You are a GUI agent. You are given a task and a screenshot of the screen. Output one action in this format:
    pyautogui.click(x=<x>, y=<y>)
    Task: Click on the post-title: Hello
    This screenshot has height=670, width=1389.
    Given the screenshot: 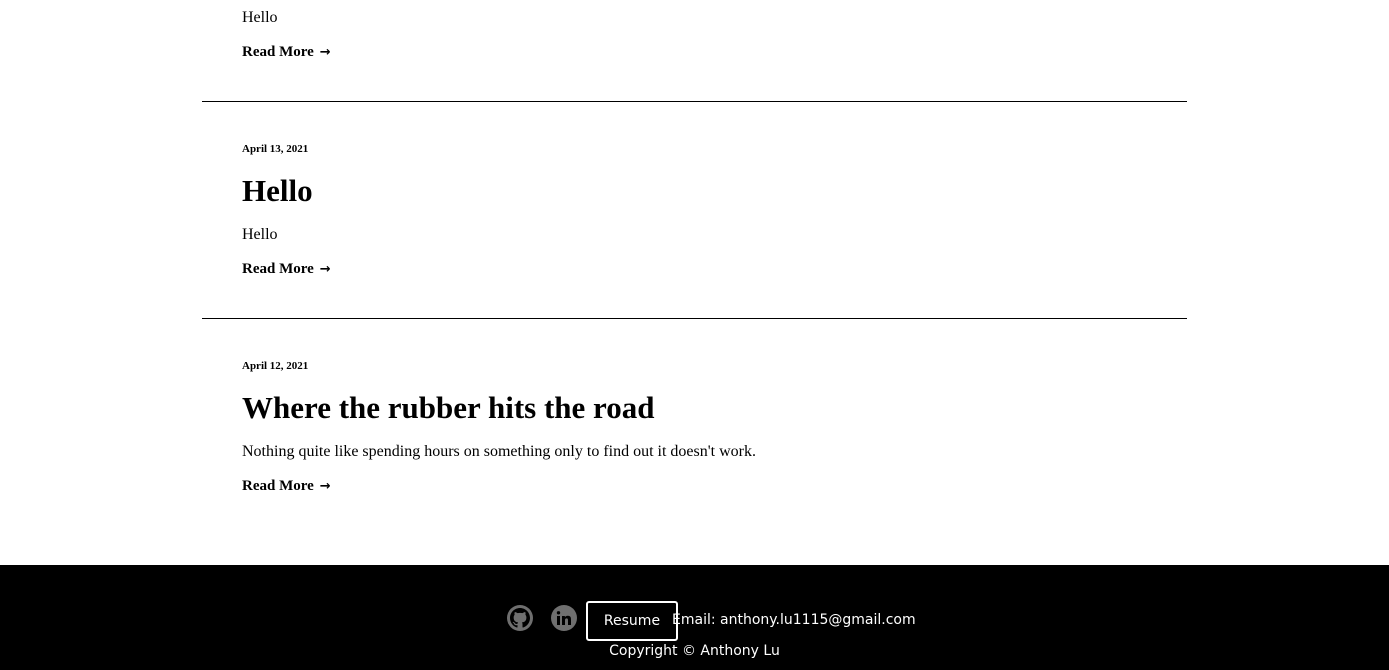 What is the action you would take?
    pyautogui.click(x=277, y=191)
    